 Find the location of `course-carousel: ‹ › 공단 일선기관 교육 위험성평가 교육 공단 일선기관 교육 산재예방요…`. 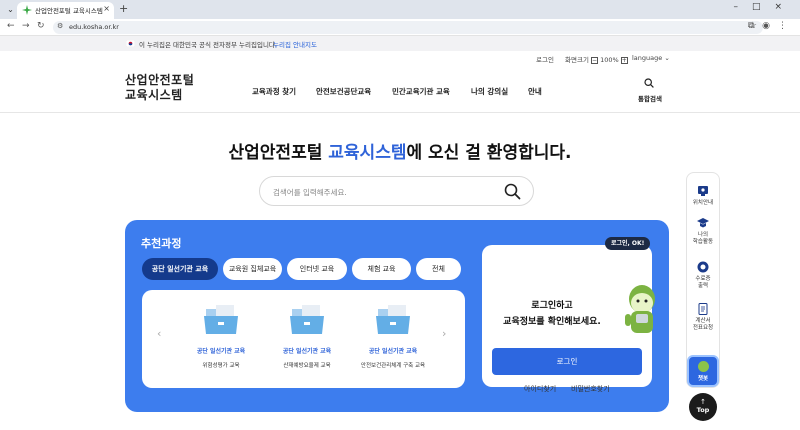

course-carousel: ‹ › 공단 일선기관 교육 위험성평가 교육 공단 일선기관 교육 산재예방요… is located at coordinates (303, 339).